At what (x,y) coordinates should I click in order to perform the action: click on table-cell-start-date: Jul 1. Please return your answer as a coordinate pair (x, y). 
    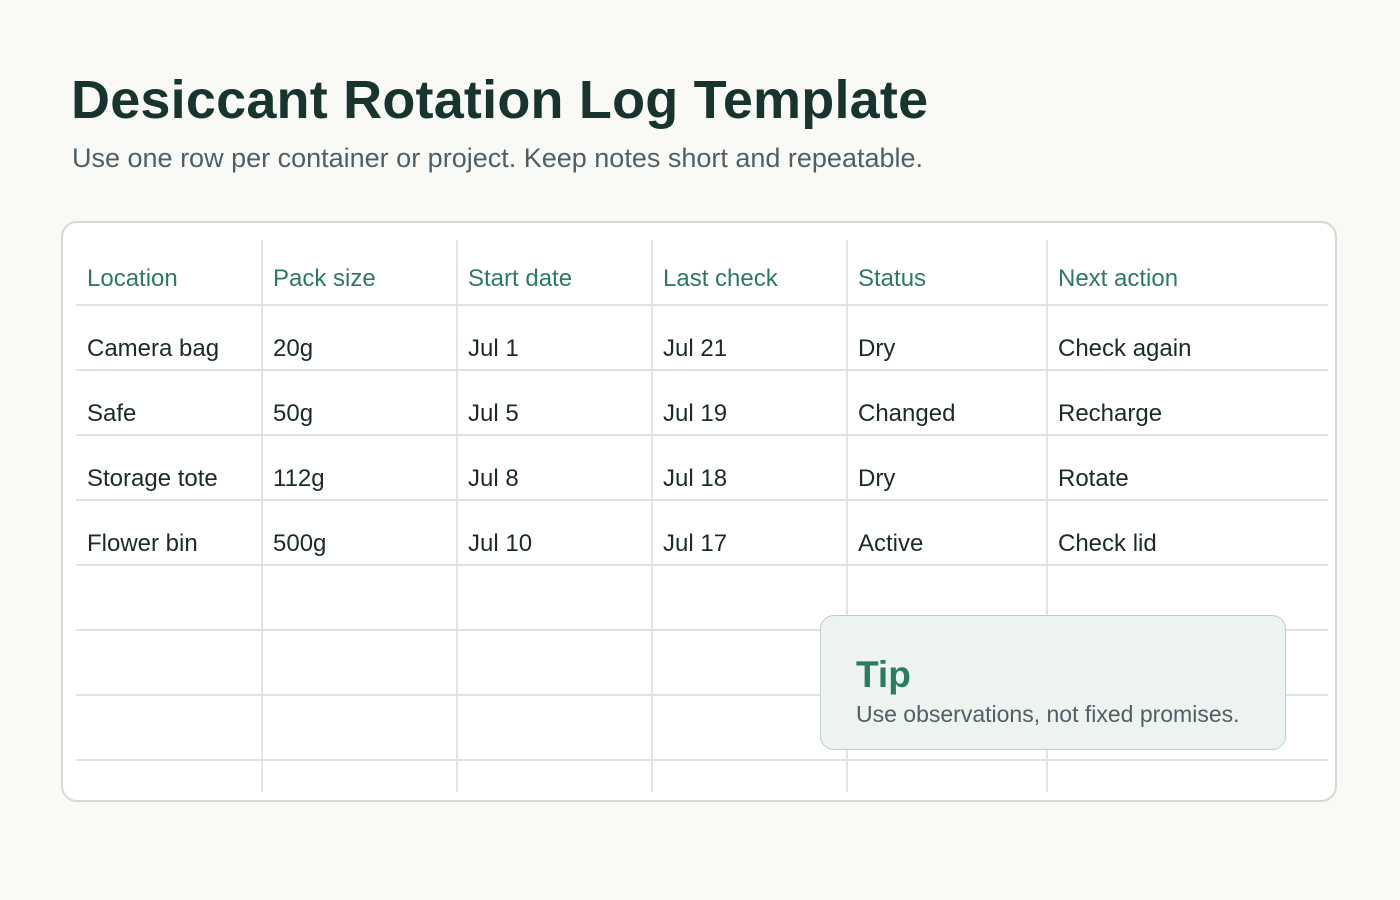
    Looking at the image, I should click on (493, 349).